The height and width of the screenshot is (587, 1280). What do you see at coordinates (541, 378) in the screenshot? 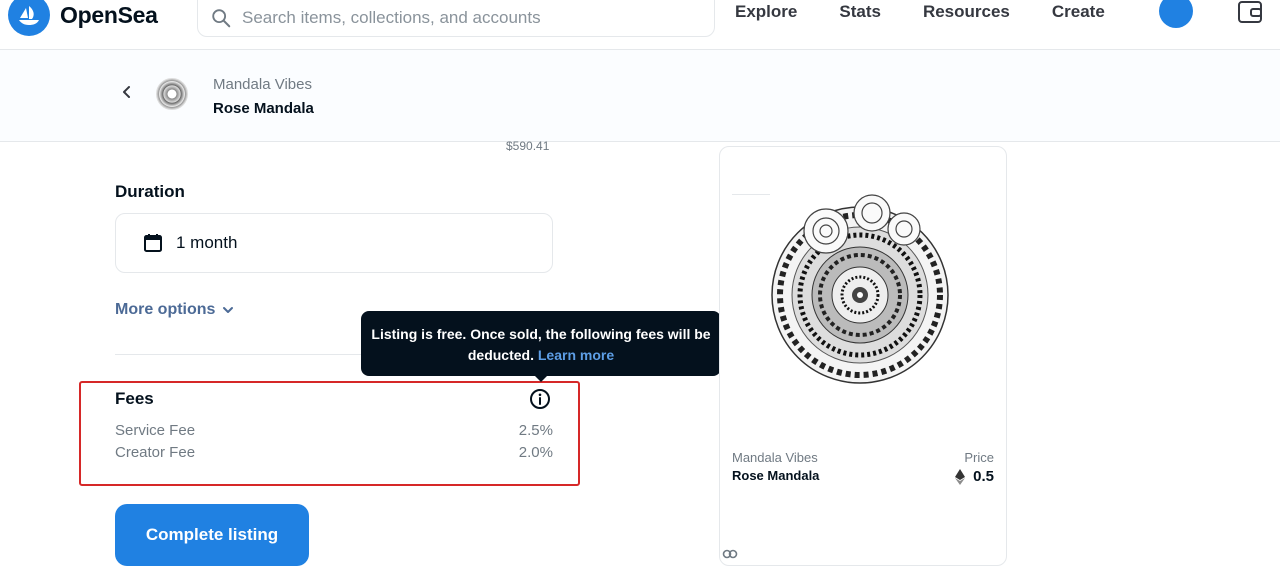
I see `tooltip-arrow` at bounding box center [541, 378].